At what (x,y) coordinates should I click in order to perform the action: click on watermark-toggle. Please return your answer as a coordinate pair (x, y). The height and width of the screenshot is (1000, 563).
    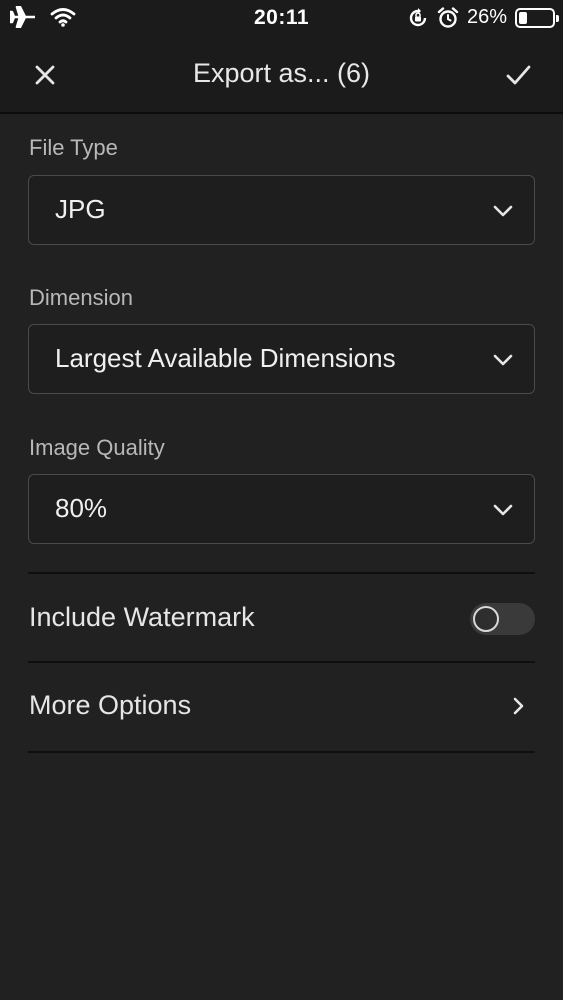
    Looking at the image, I should click on (502, 619).